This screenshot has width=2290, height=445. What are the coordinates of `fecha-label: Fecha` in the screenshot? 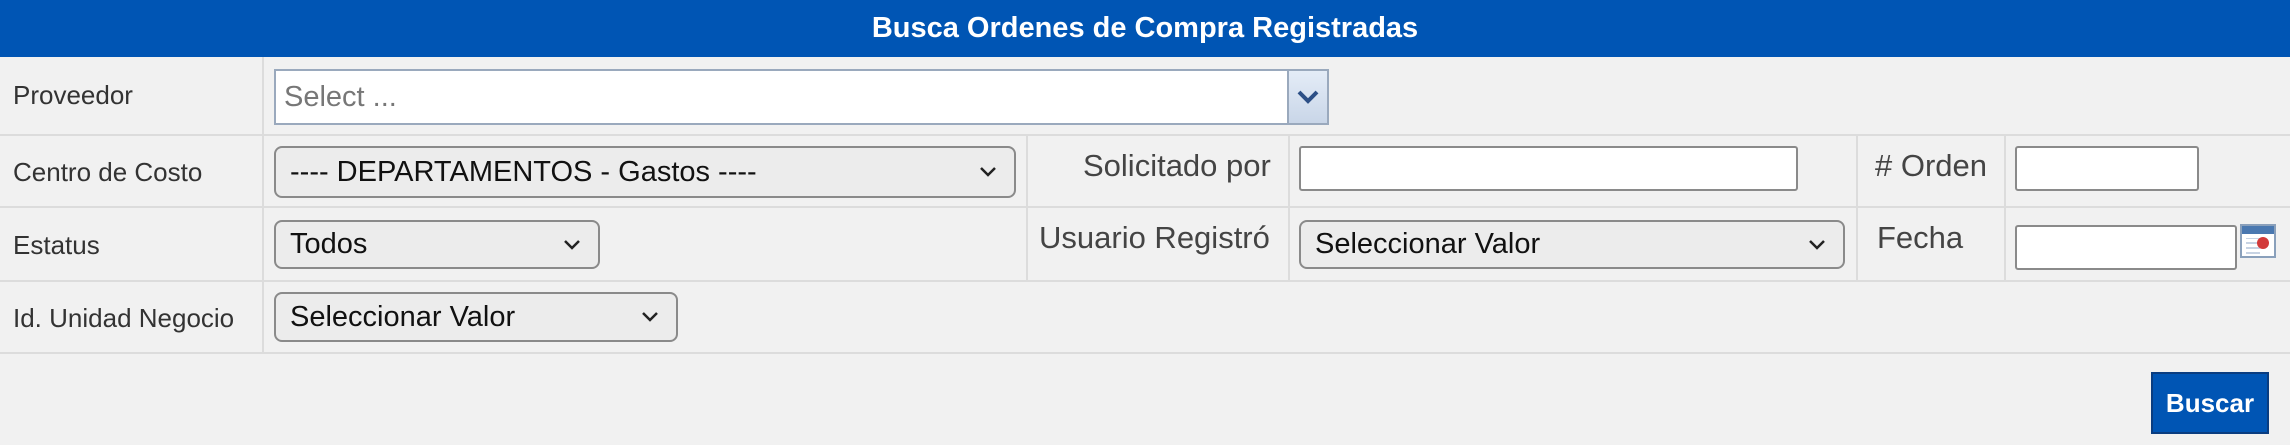 It's located at (1920, 237).